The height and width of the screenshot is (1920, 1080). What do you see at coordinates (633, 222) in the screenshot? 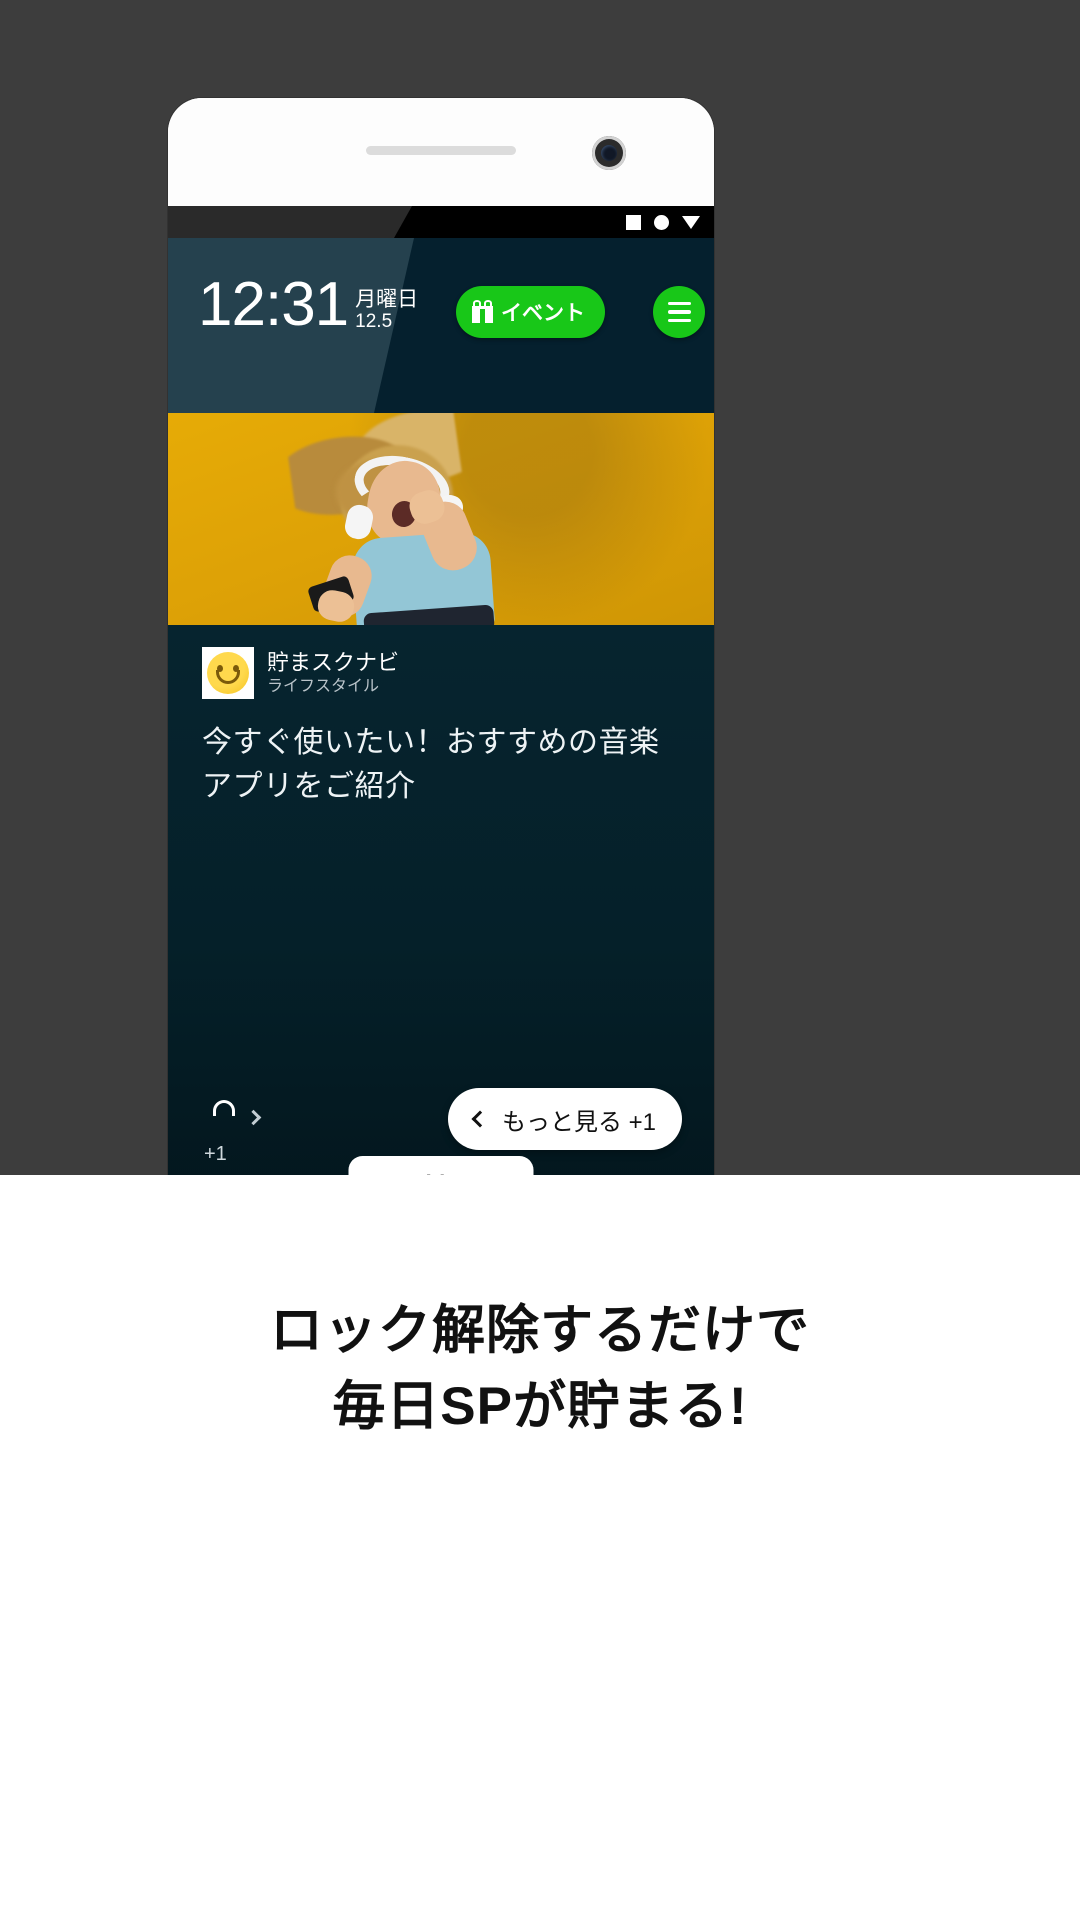
I see `square-icon` at bounding box center [633, 222].